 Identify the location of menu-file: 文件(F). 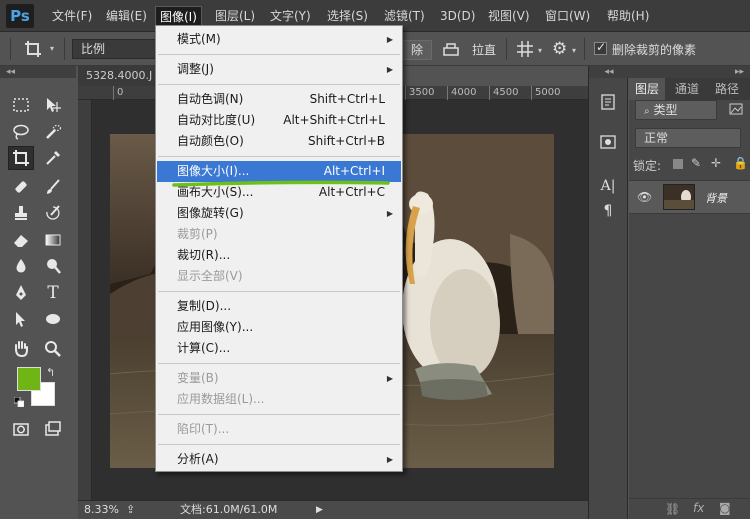
(72, 16).